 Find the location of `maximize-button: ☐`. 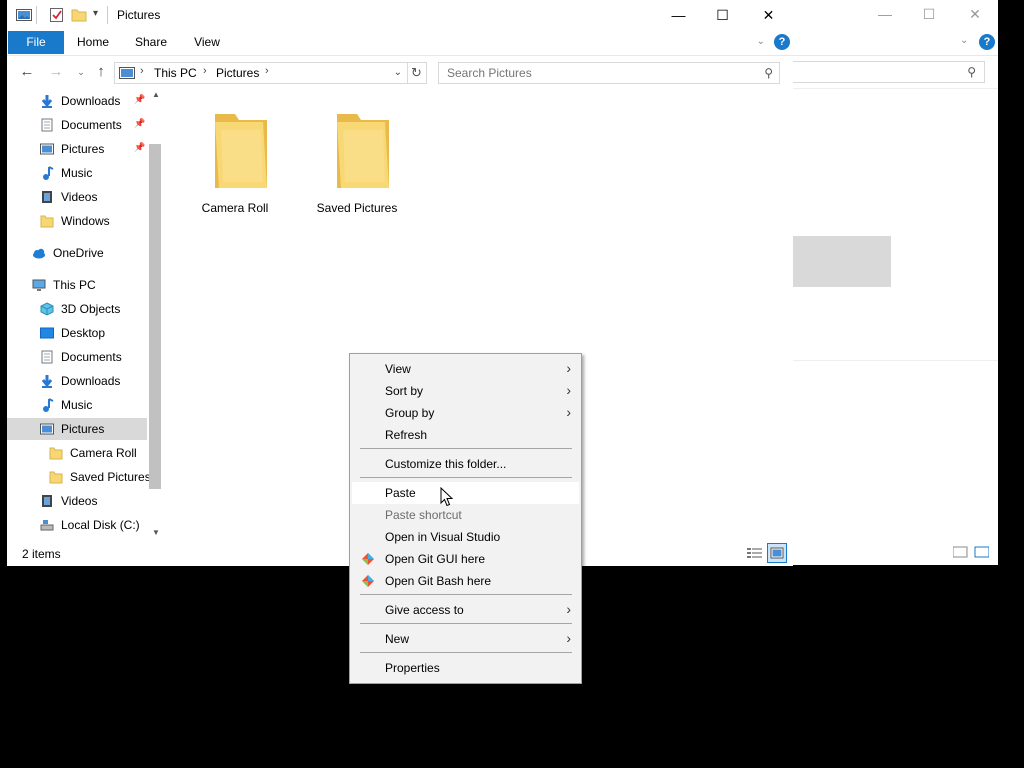

maximize-button: ☐ is located at coordinates (722, 15).